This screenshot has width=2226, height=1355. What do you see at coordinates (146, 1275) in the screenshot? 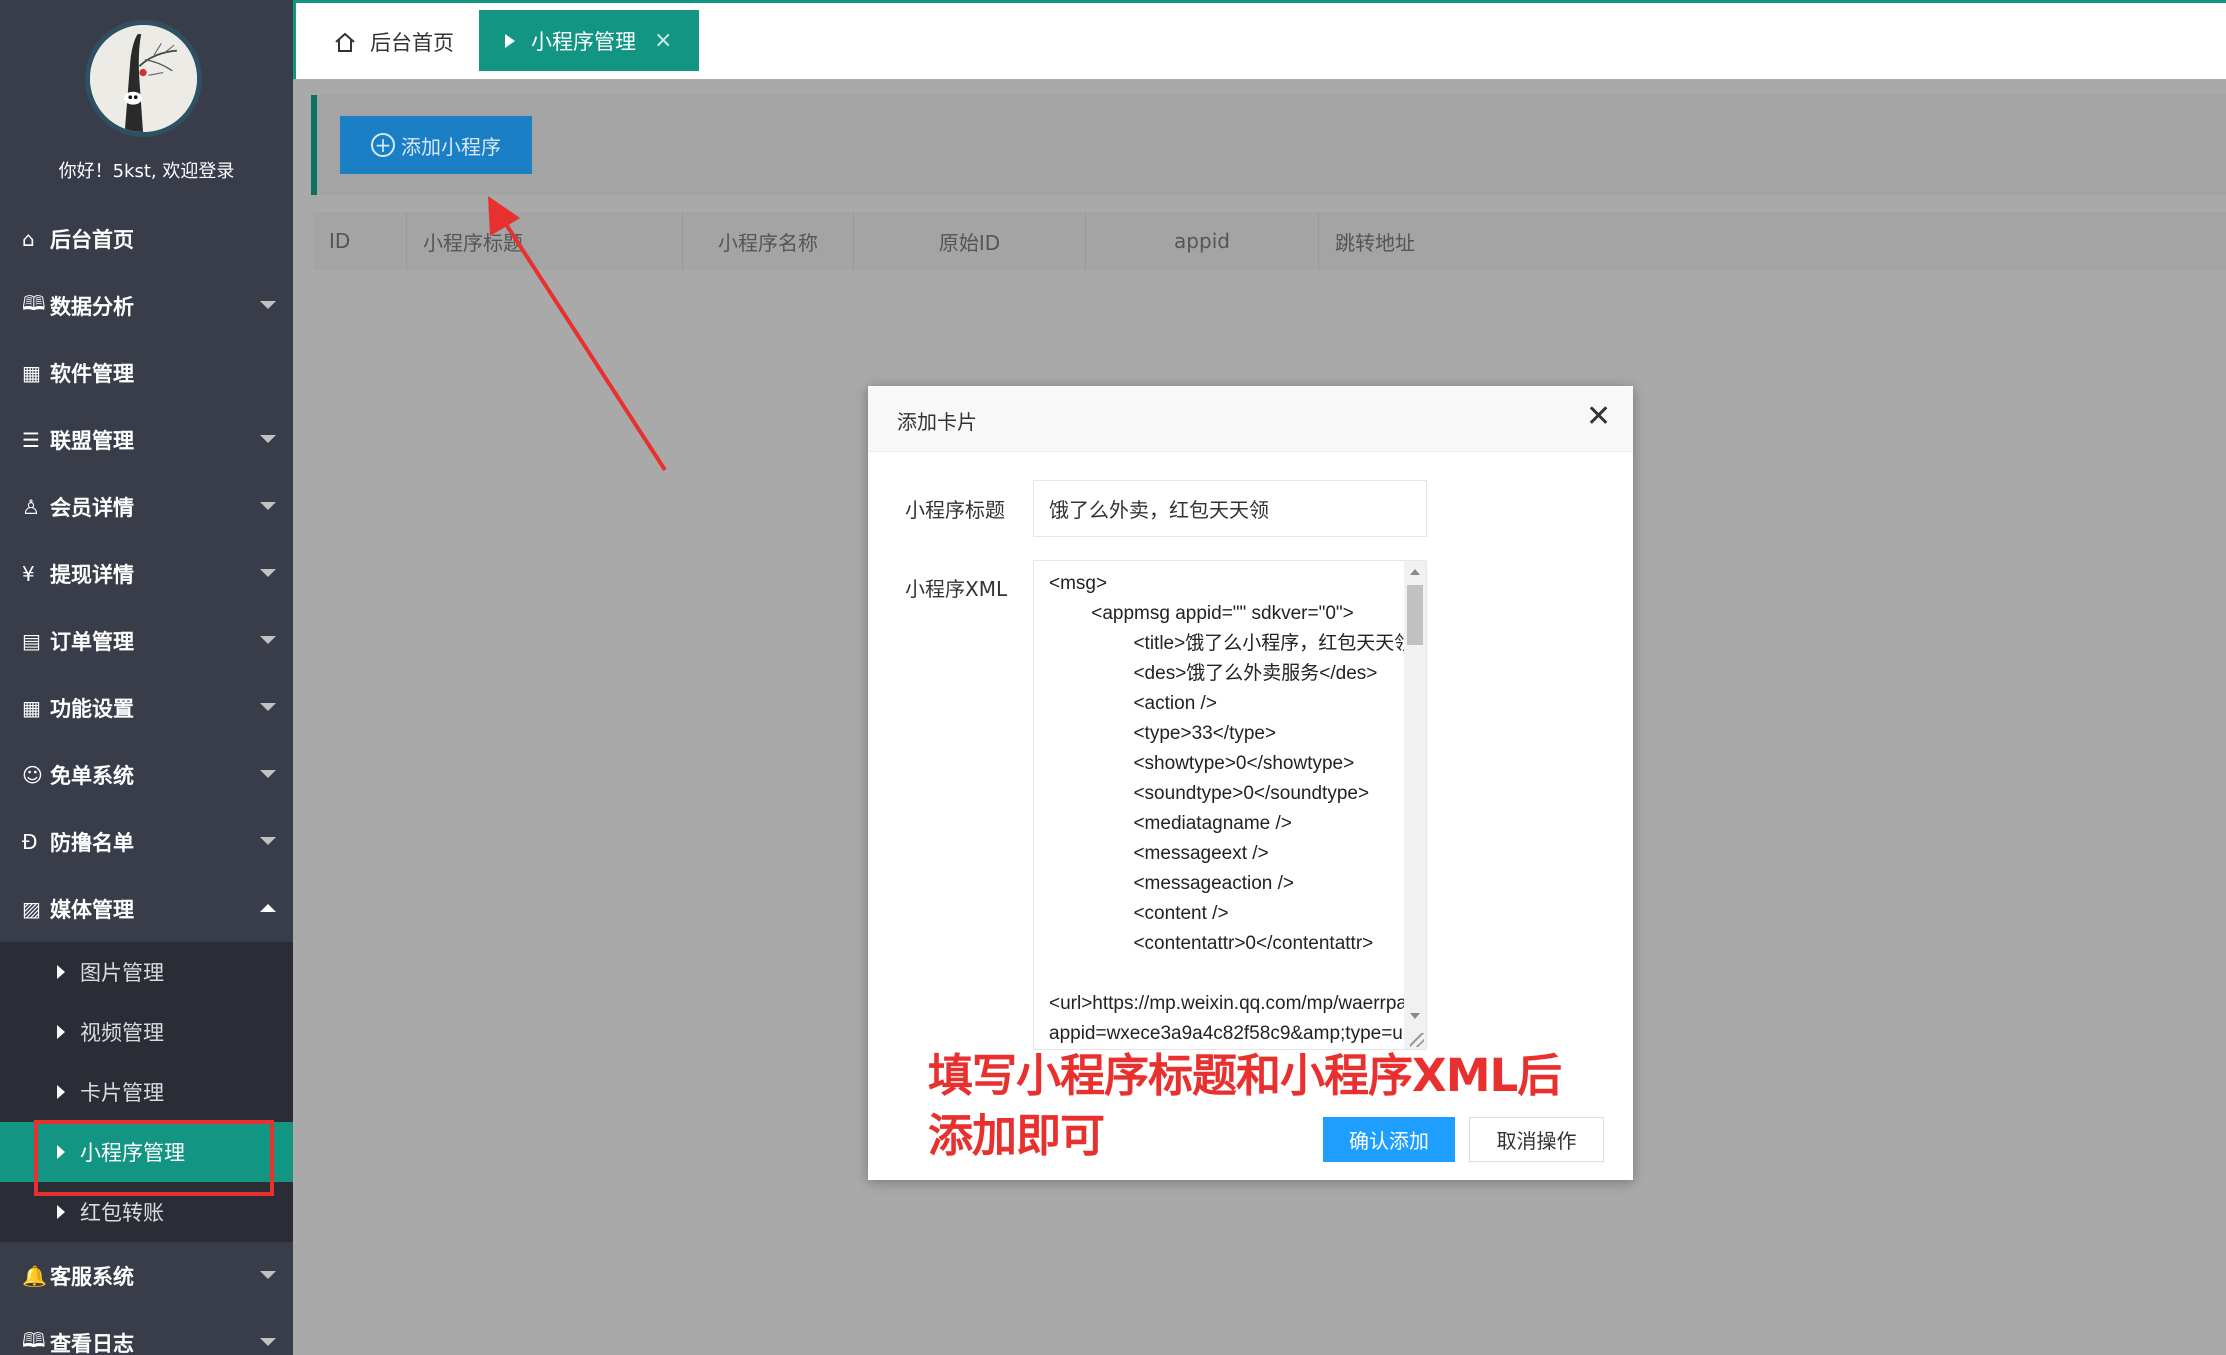
I see `sidebar-item-after-0: 🔔 客服系统` at bounding box center [146, 1275].